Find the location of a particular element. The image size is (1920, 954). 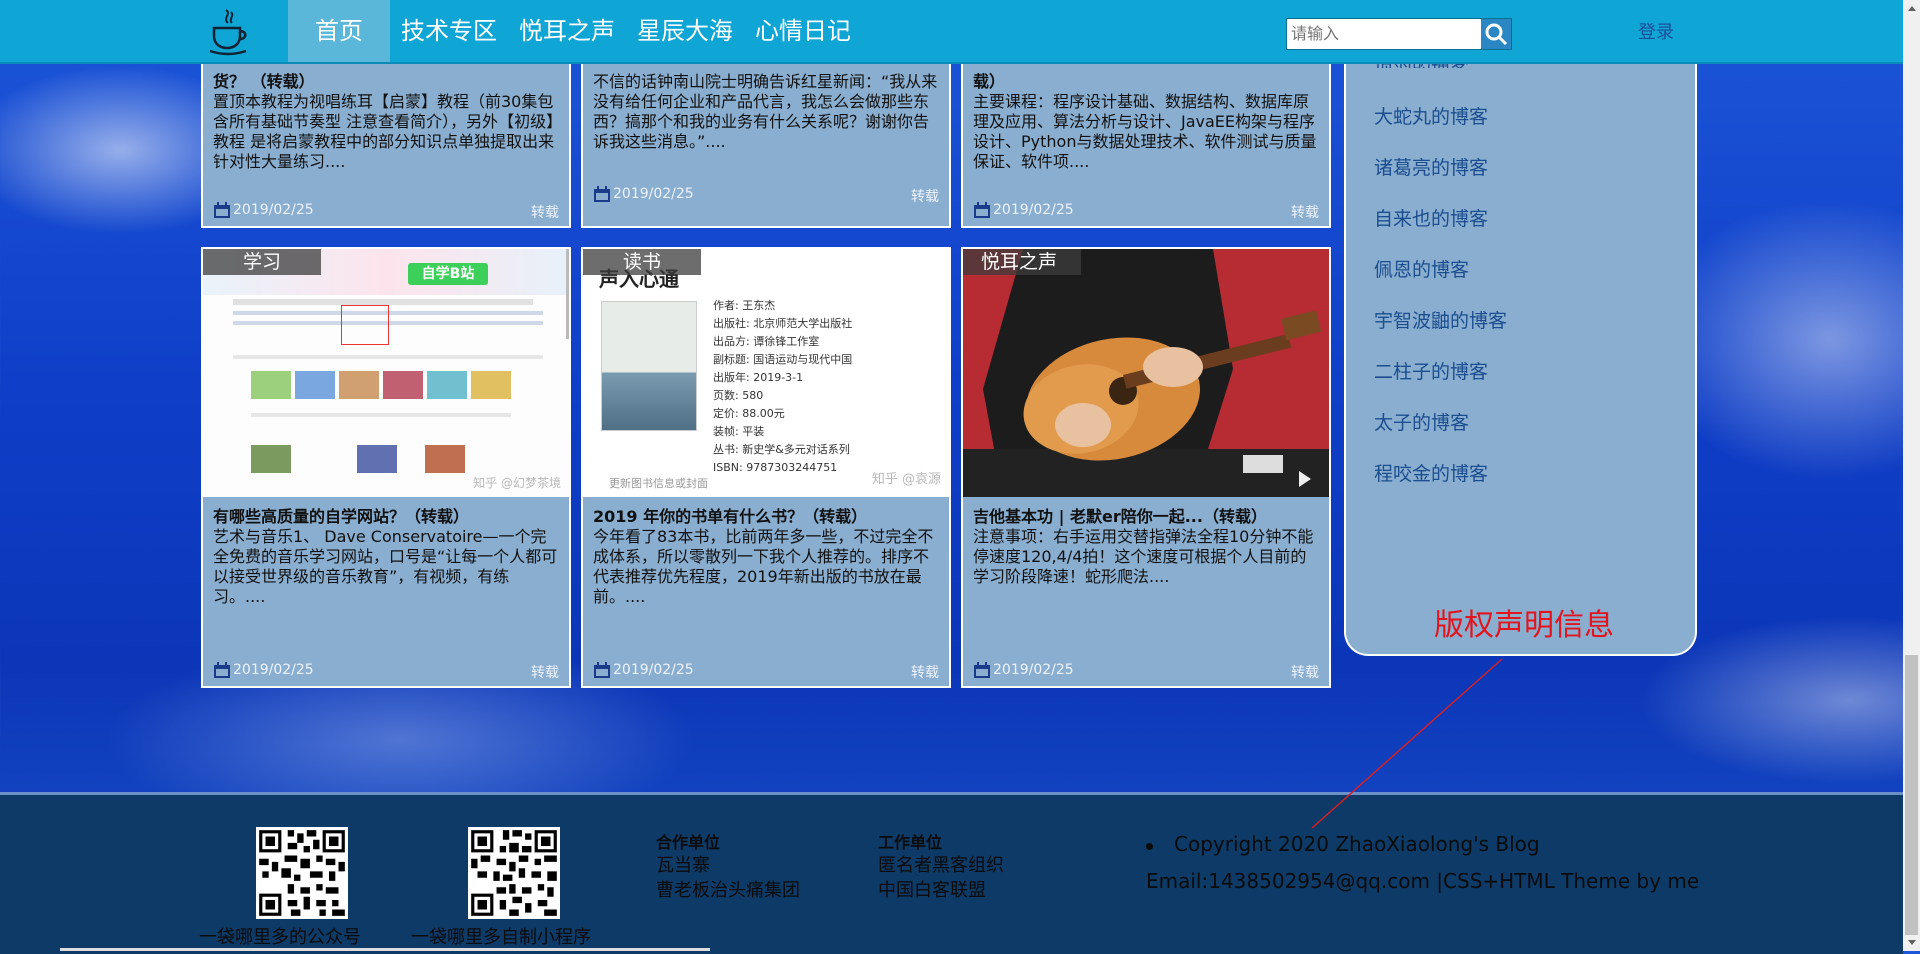

post-title: 吉他基本功 | 老默er陪你一起...（转载） is located at coordinates (1146, 517).